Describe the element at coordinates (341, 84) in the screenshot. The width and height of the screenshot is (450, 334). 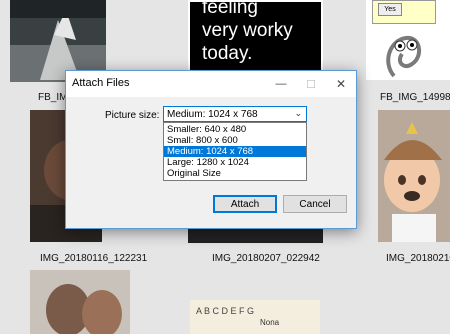
I see `close-button: ✕` at that location.